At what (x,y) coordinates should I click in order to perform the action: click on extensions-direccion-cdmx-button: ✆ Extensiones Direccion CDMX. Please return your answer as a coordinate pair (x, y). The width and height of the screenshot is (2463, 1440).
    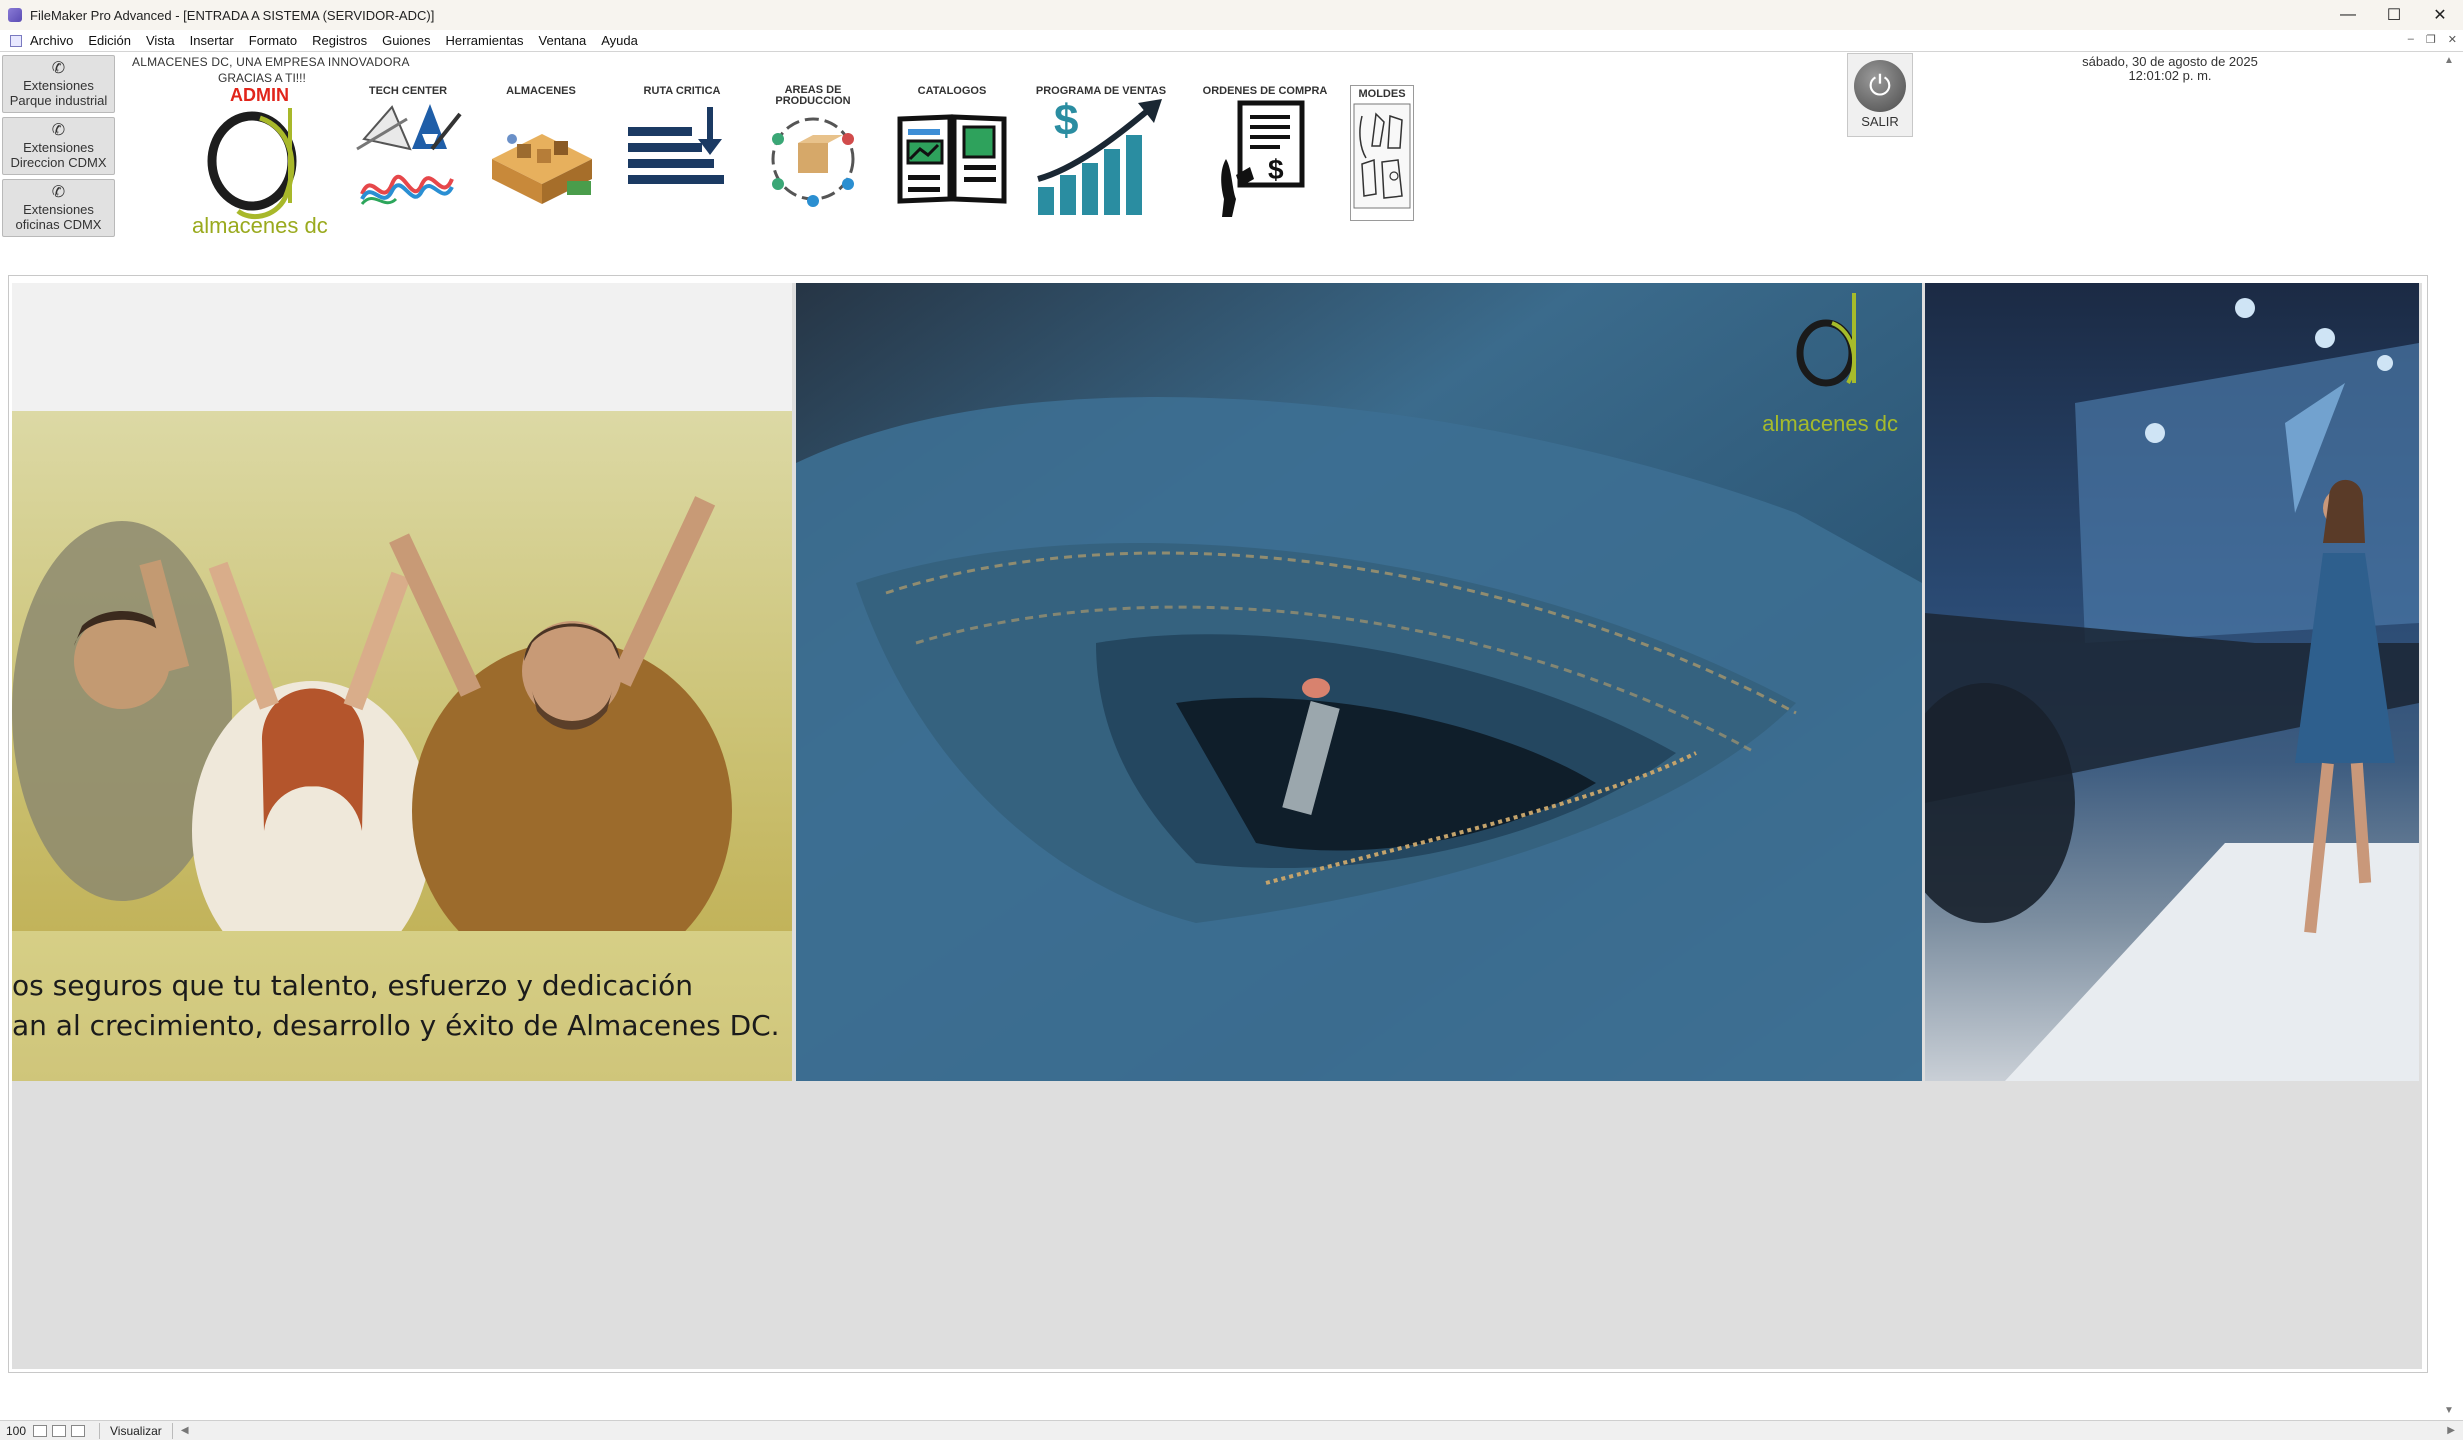
    Looking at the image, I should click on (58, 146).